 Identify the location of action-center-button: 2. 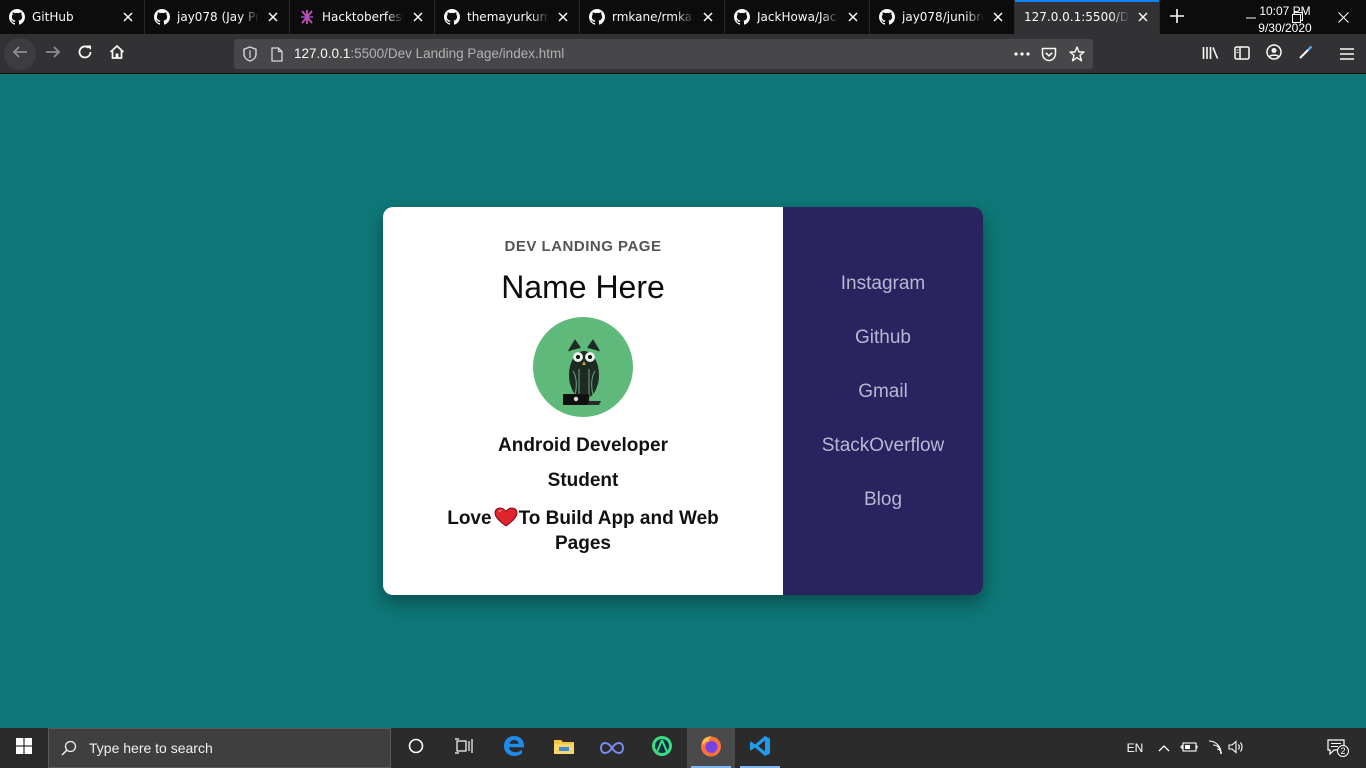
(1338, 748).